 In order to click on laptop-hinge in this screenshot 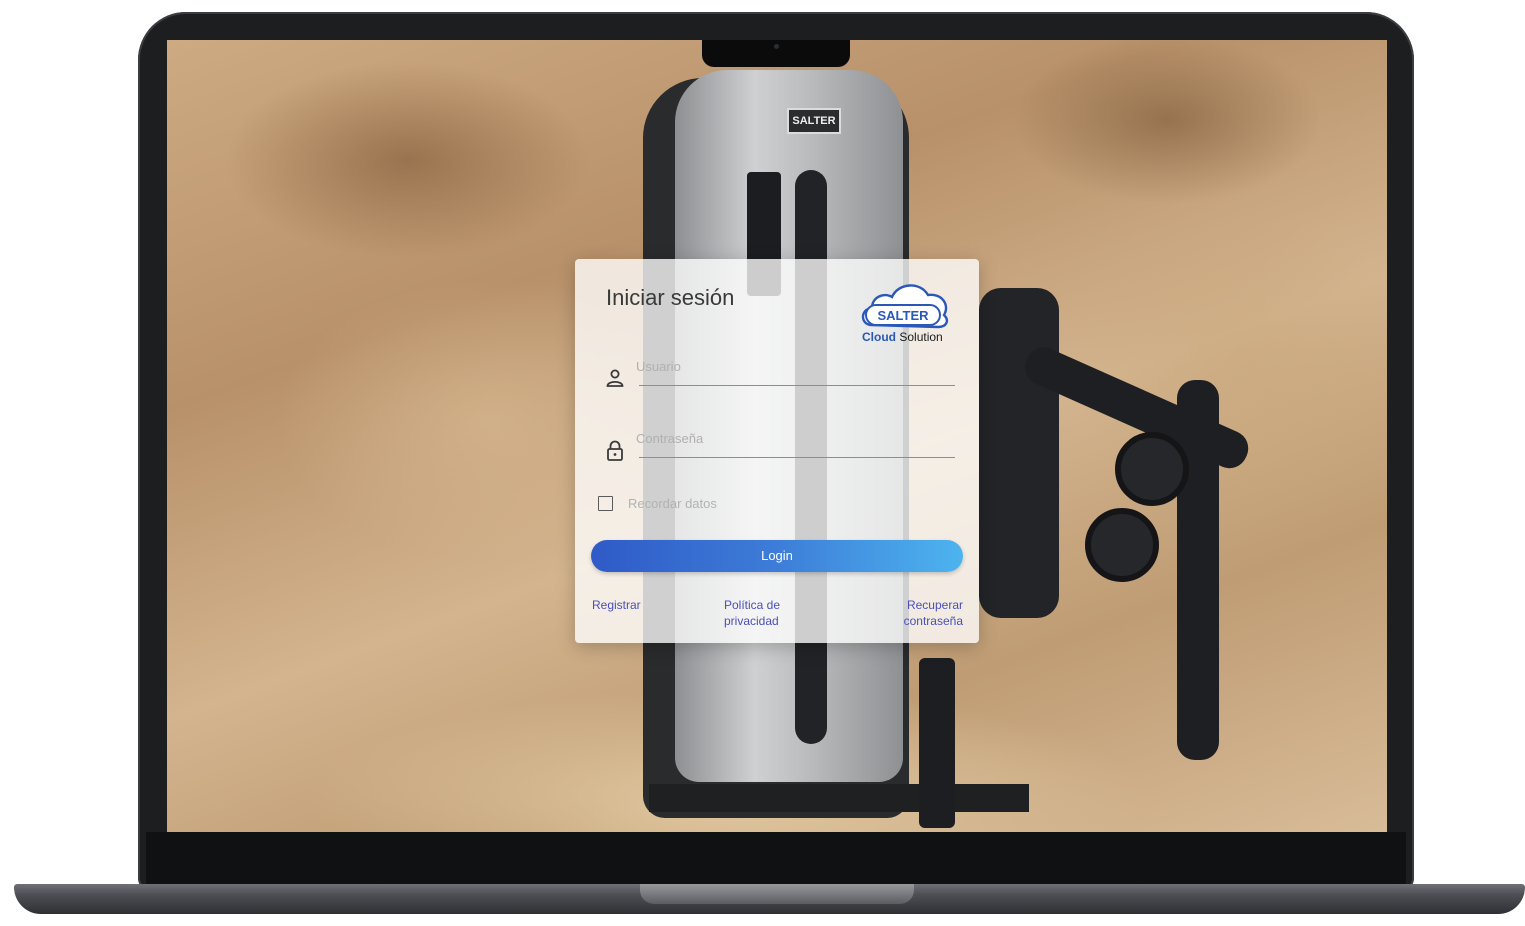, I will do `click(777, 894)`.